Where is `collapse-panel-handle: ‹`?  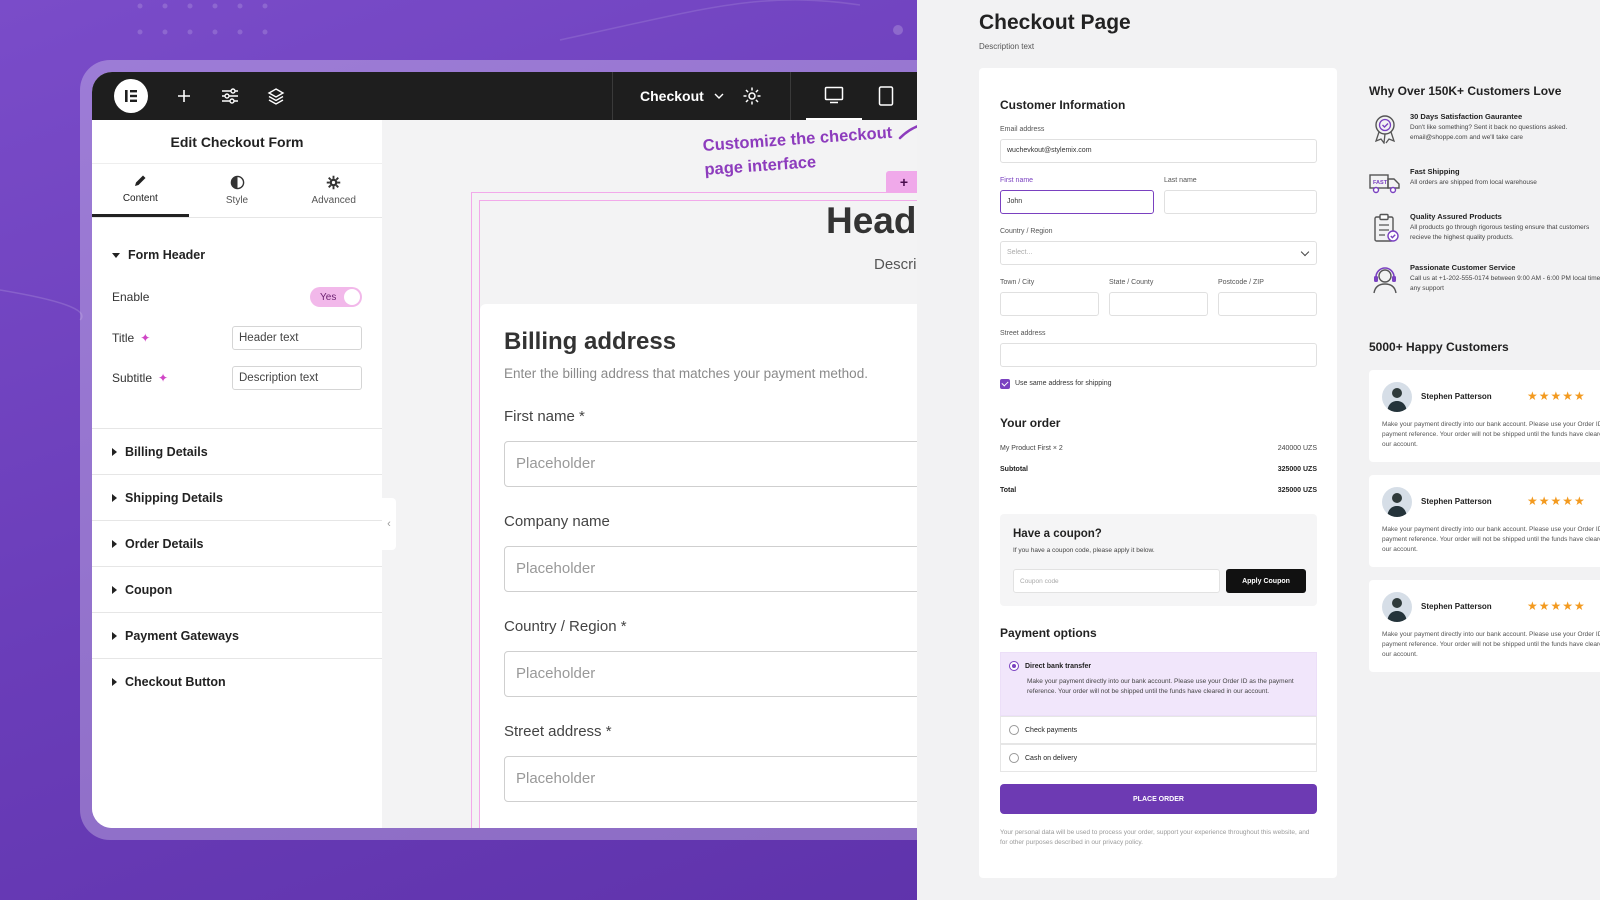
collapse-panel-handle: ‹ is located at coordinates (389, 524).